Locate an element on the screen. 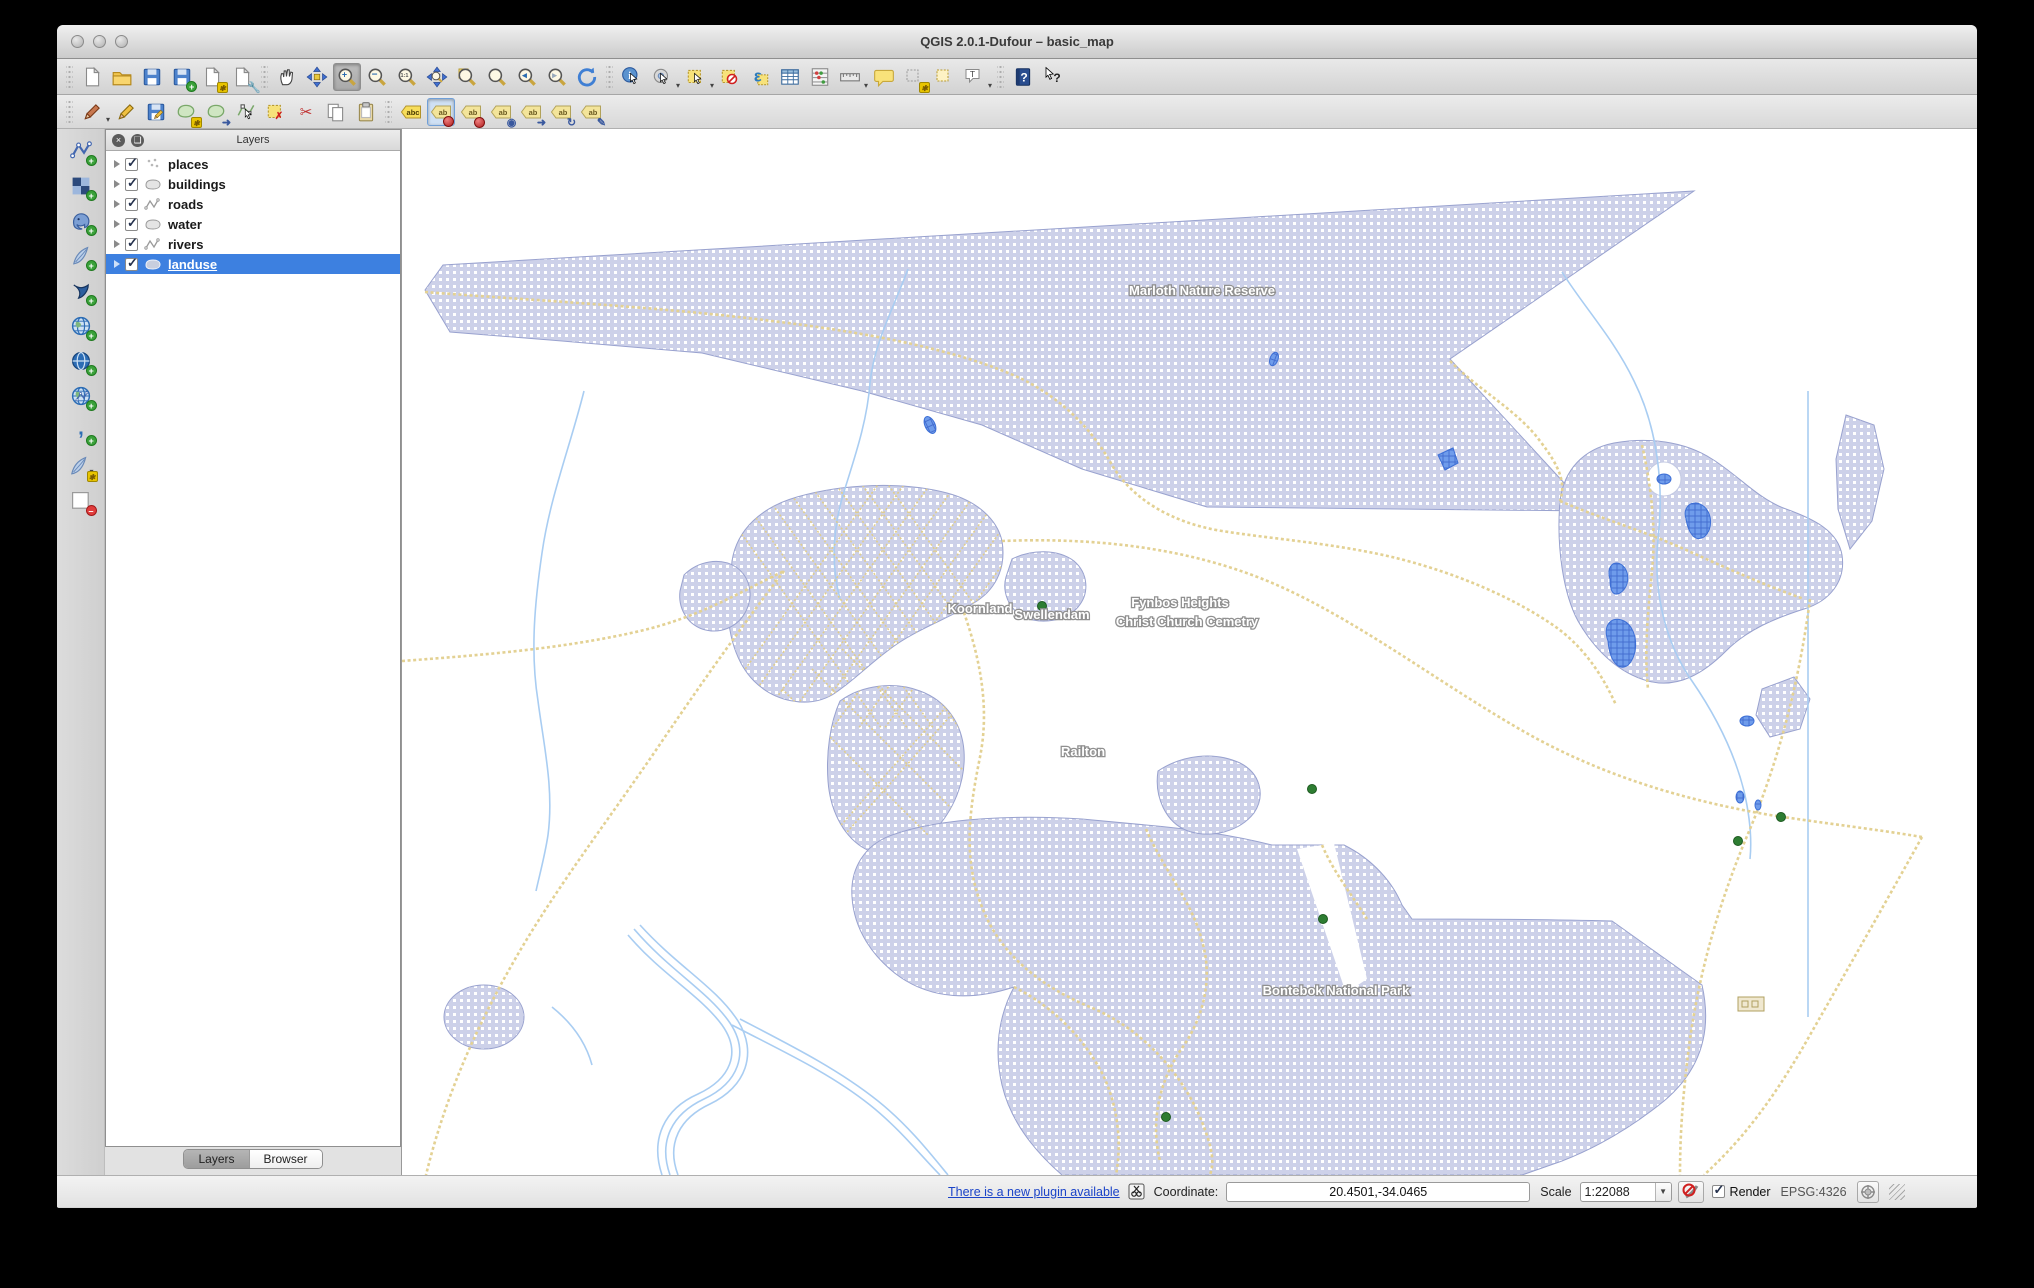  add-spatialite-layer-button is located at coordinates (81, 256).